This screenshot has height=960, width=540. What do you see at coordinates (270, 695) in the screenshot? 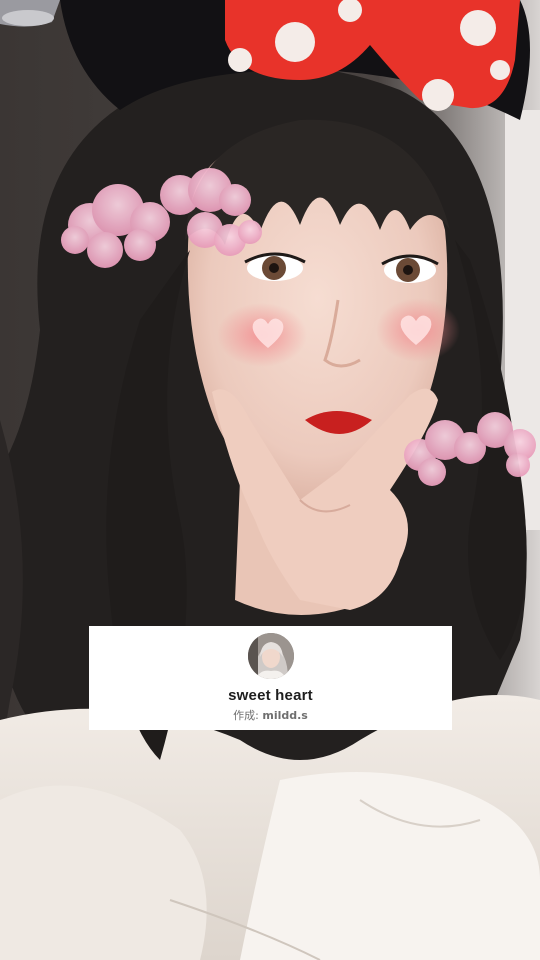
I see `effect-title: sweet heart` at bounding box center [270, 695].